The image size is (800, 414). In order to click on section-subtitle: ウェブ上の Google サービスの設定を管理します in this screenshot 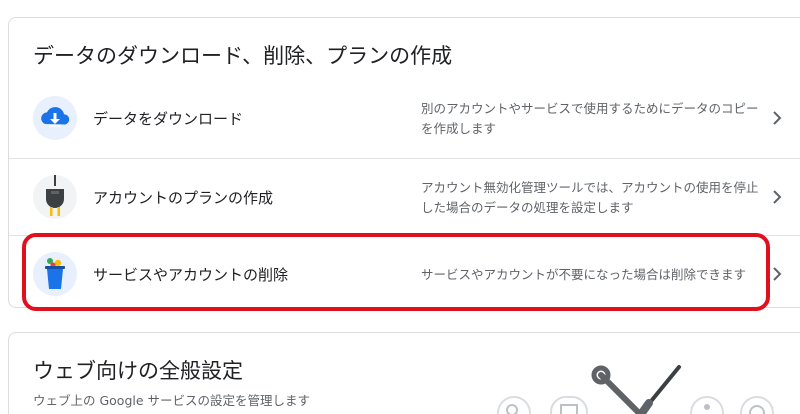, I will do `click(172, 400)`.